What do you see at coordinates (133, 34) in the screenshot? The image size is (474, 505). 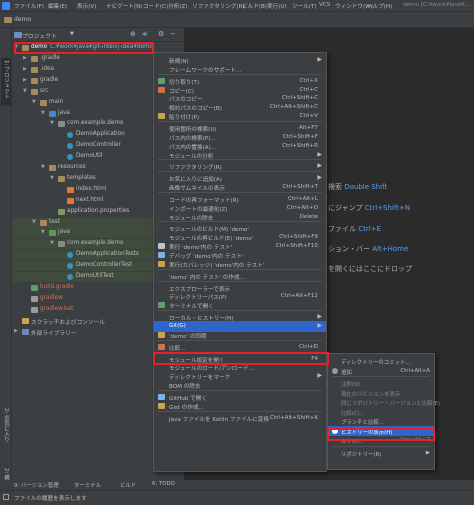 I see `locate-icon: ⊕` at bounding box center [133, 34].